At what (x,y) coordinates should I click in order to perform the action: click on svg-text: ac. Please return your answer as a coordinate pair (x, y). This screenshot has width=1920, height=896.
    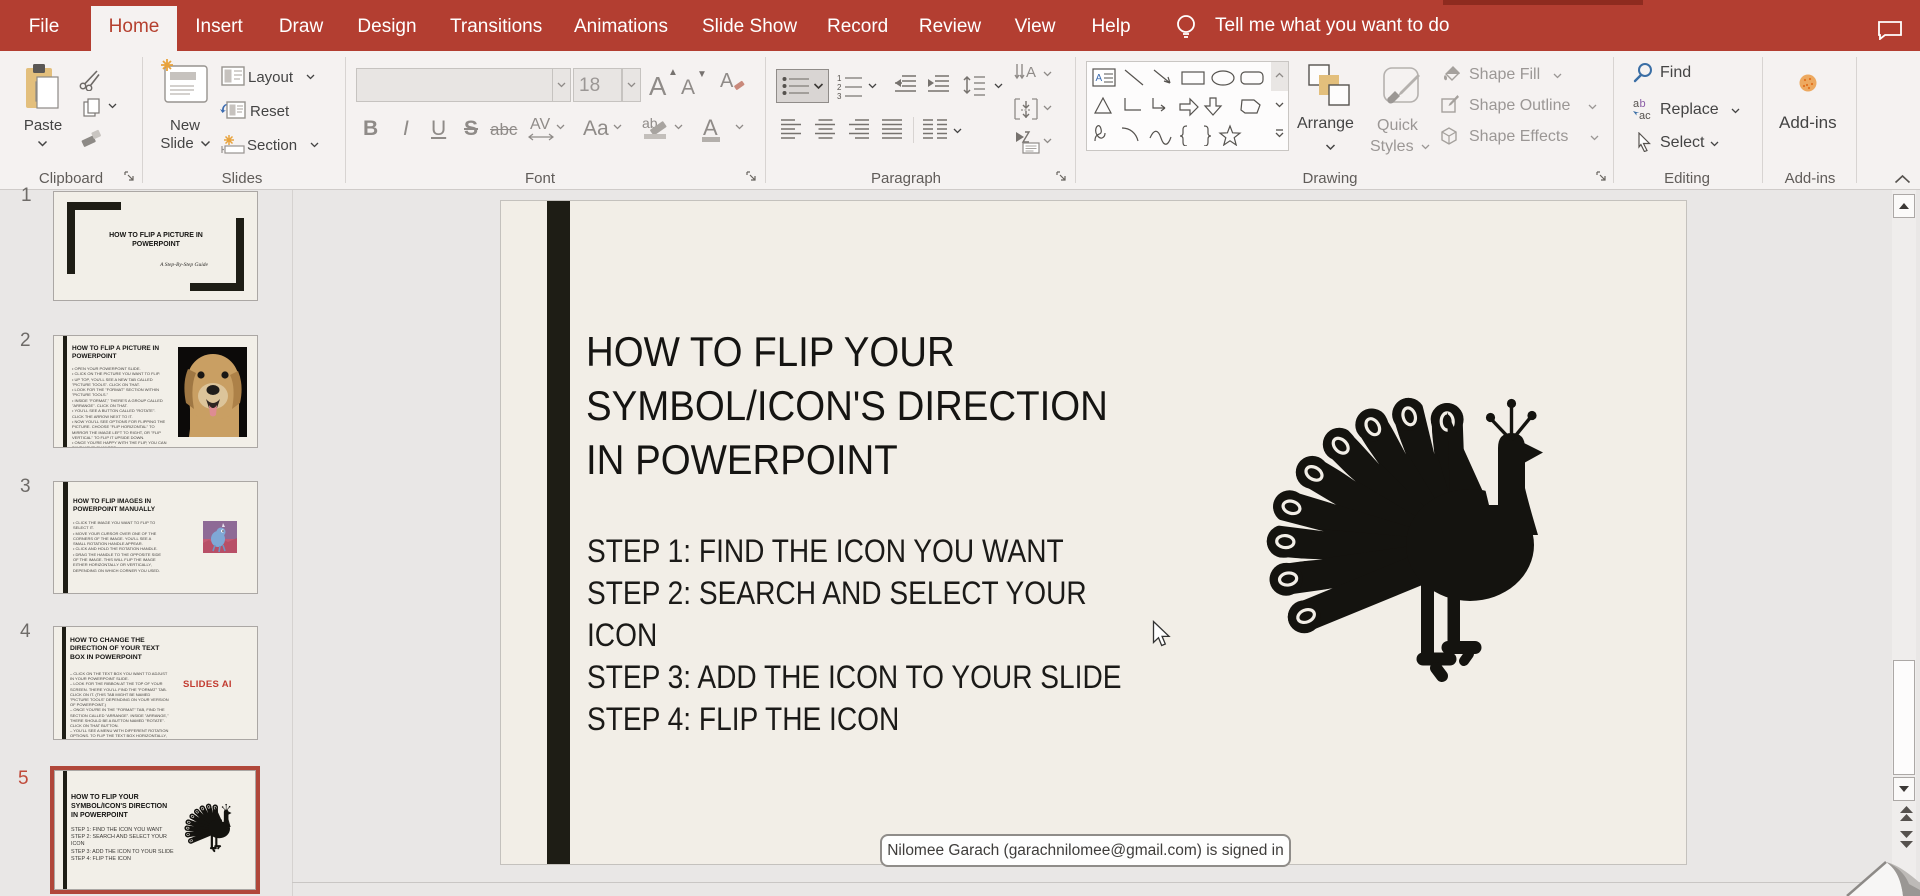
    Looking at the image, I should click on (1645, 116).